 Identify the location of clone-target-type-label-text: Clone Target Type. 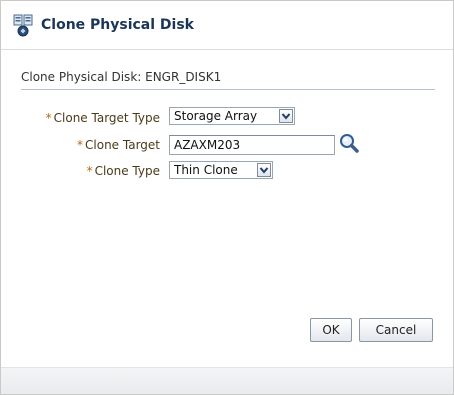
(106, 118).